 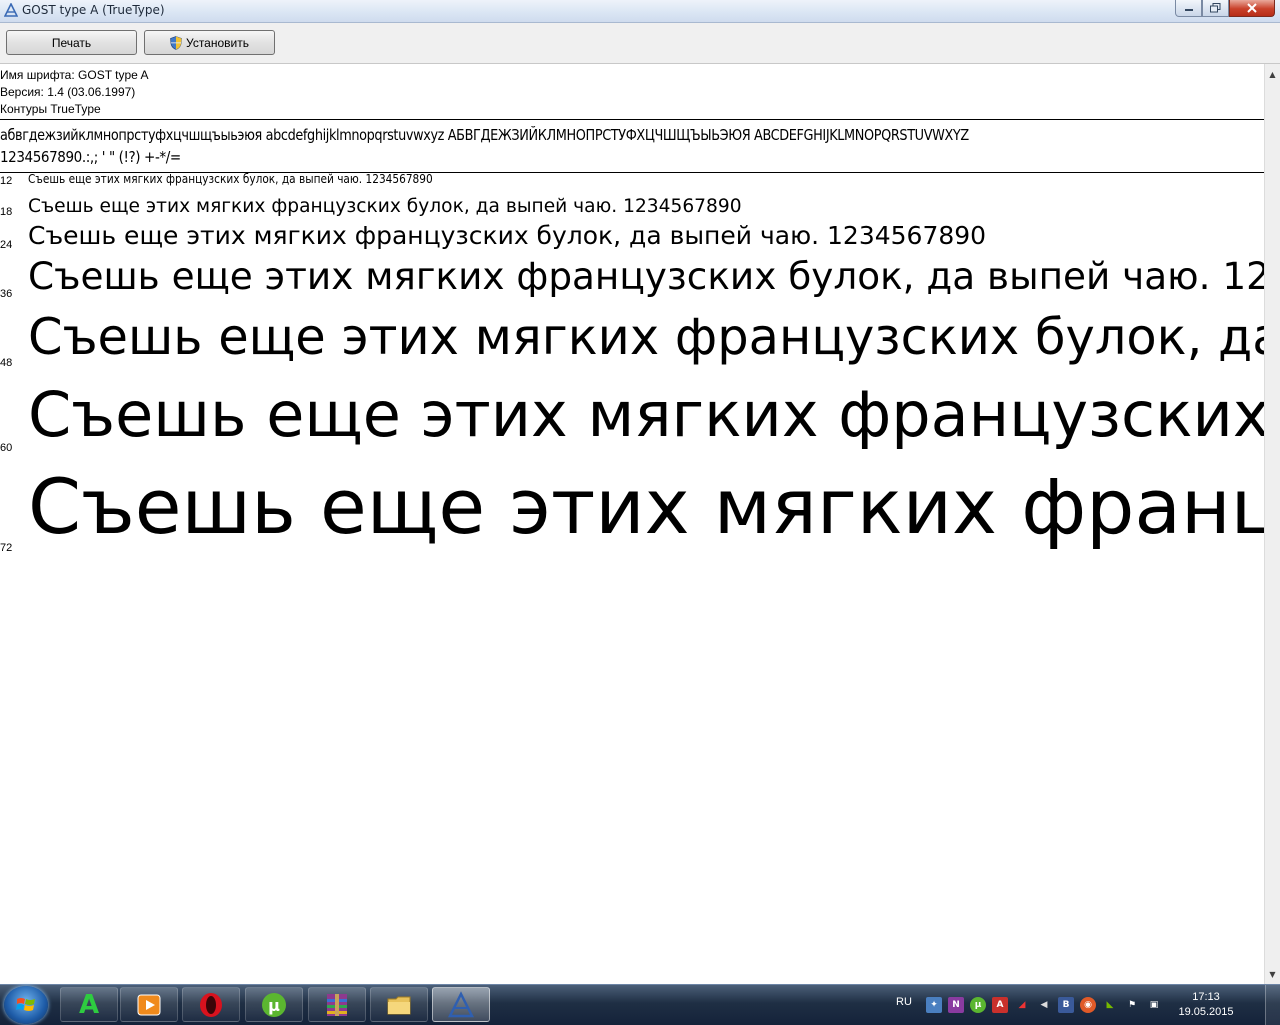 I want to click on font-version-line: Версия: 1.4 (03.06.1997), so click(x=68, y=92).